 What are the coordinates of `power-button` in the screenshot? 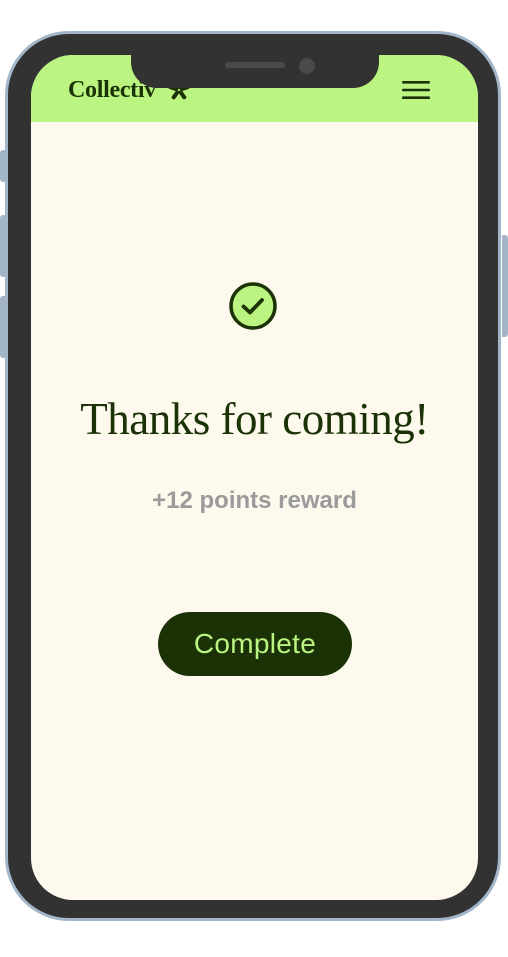 It's located at (505, 286).